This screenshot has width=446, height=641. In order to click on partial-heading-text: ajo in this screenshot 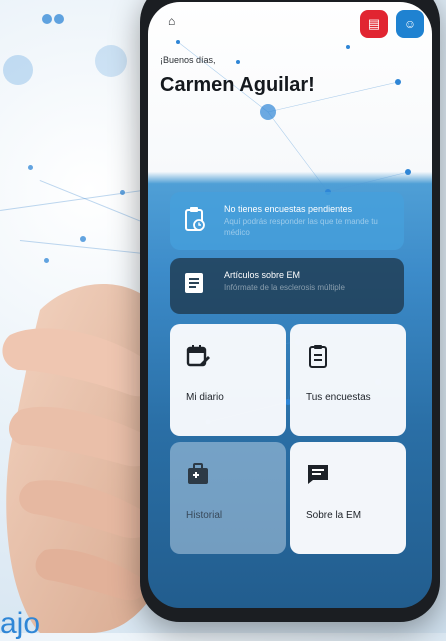, I will do `click(20, 623)`.